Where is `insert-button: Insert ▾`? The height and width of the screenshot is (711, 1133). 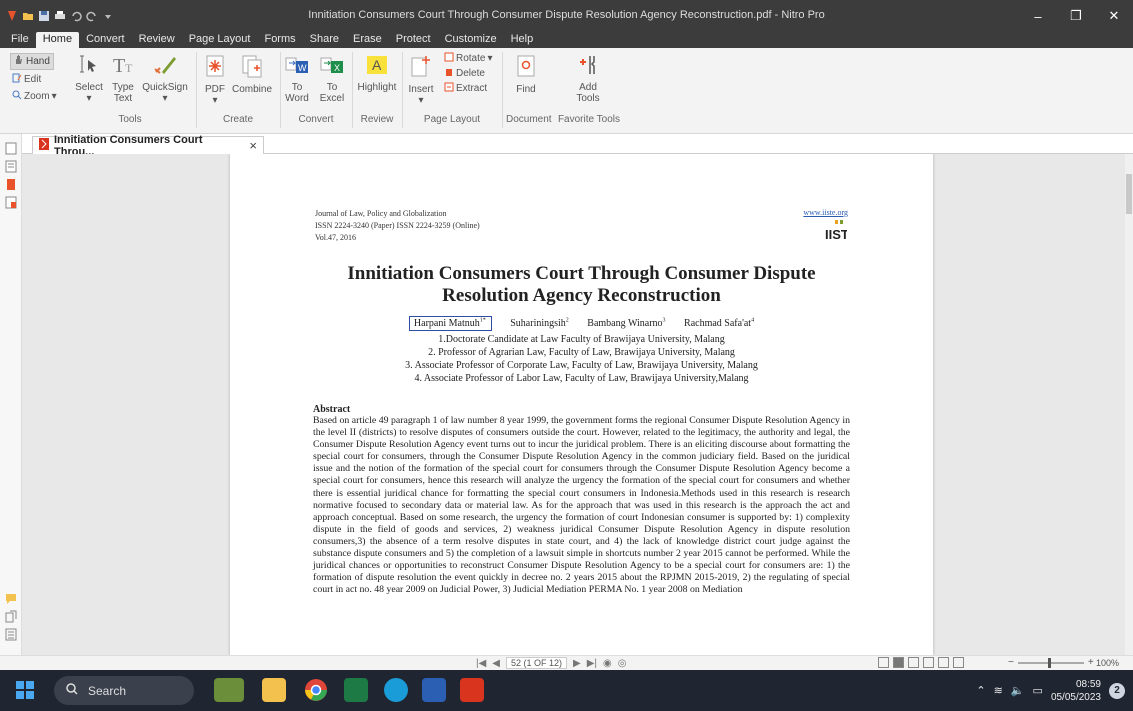 insert-button: Insert ▾ is located at coordinates (421, 80).